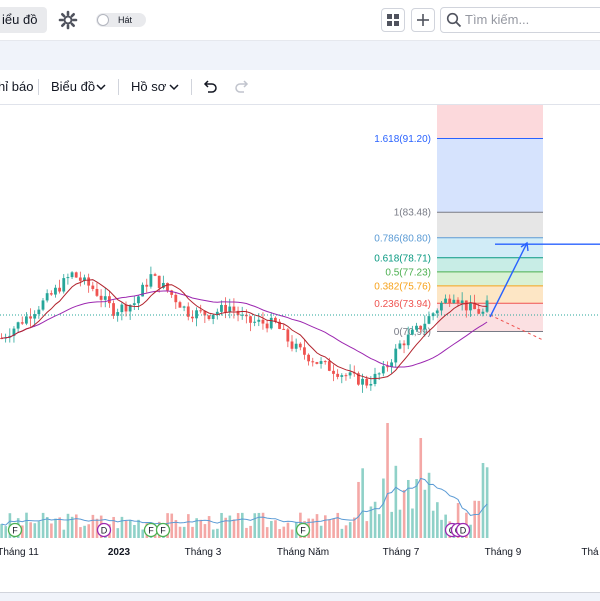  What do you see at coordinates (402, 258) in the screenshot?
I see `fib-level-label: 0.618(78.71)` at bounding box center [402, 258].